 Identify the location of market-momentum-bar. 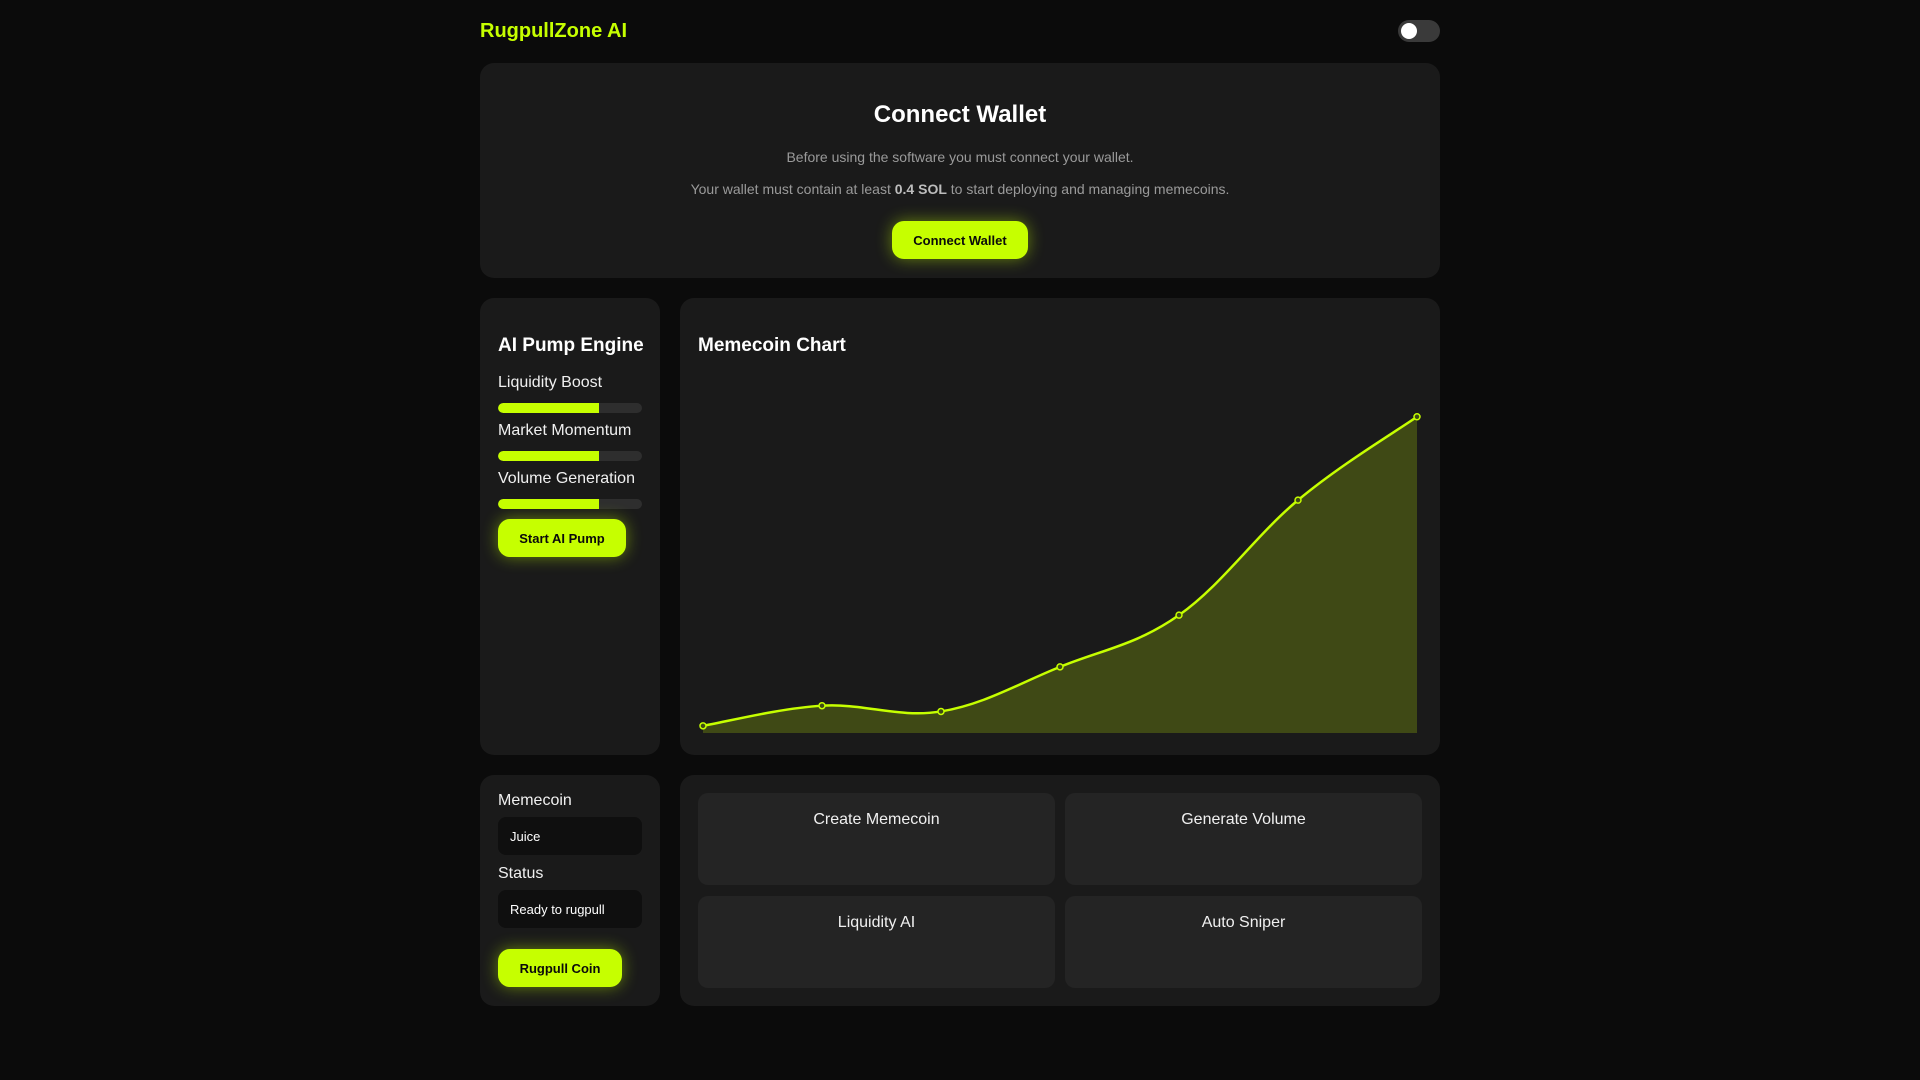
(570, 456).